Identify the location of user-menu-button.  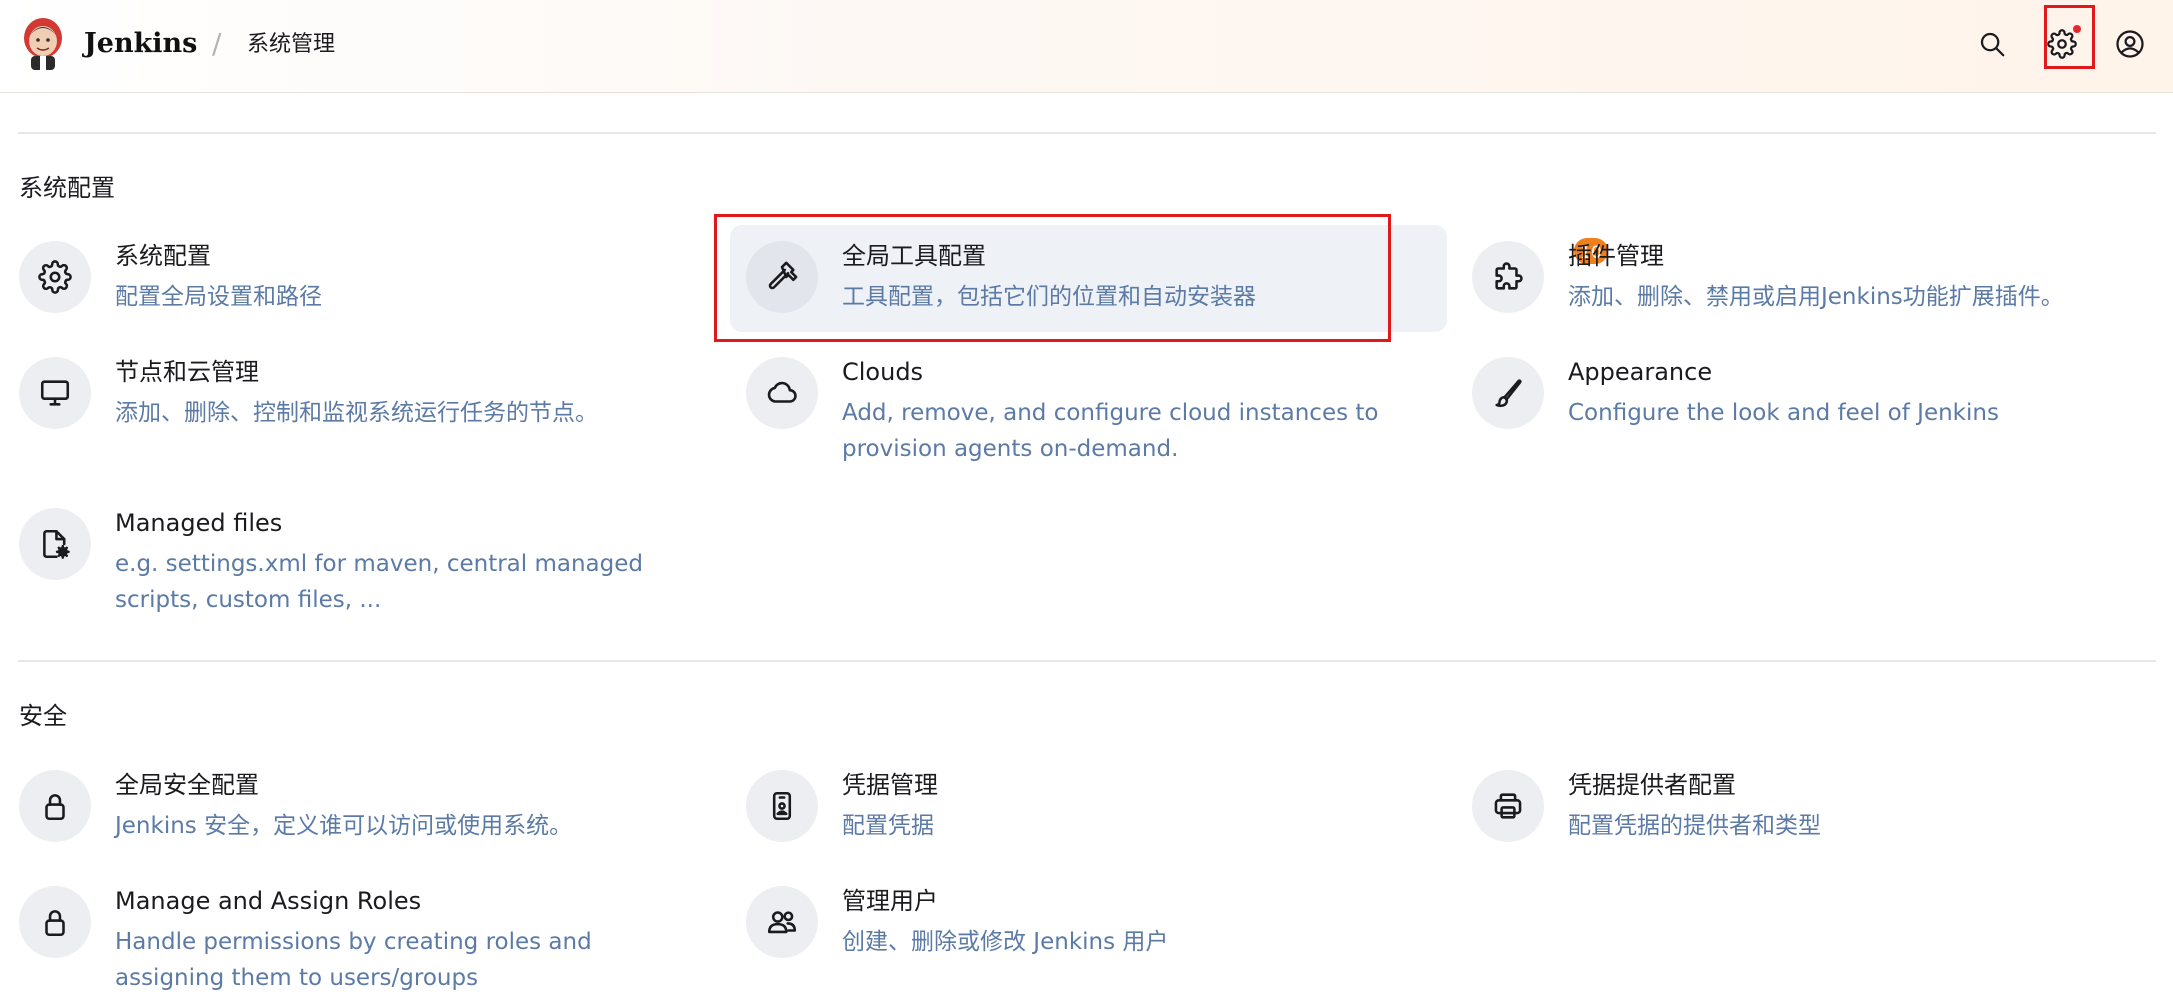
(2130, 44).